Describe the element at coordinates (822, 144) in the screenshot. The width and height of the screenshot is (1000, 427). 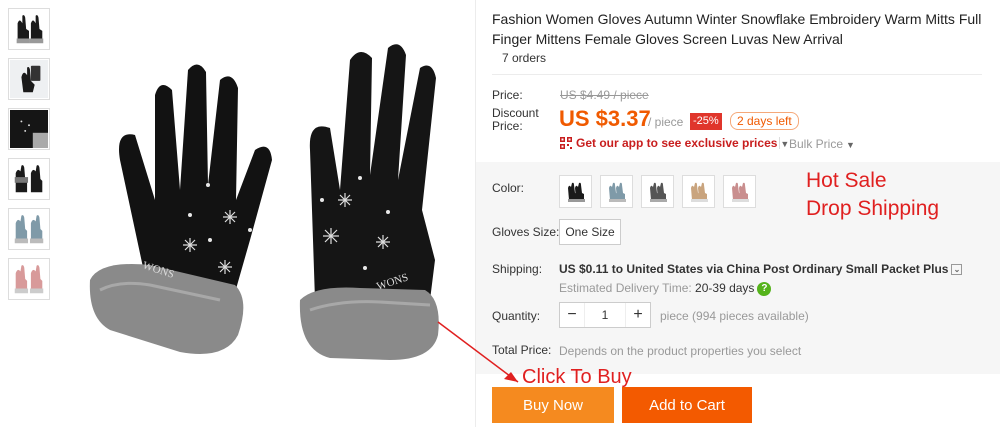
I see `bulk-price-dropdown: Bulk Price ▼` at that location.